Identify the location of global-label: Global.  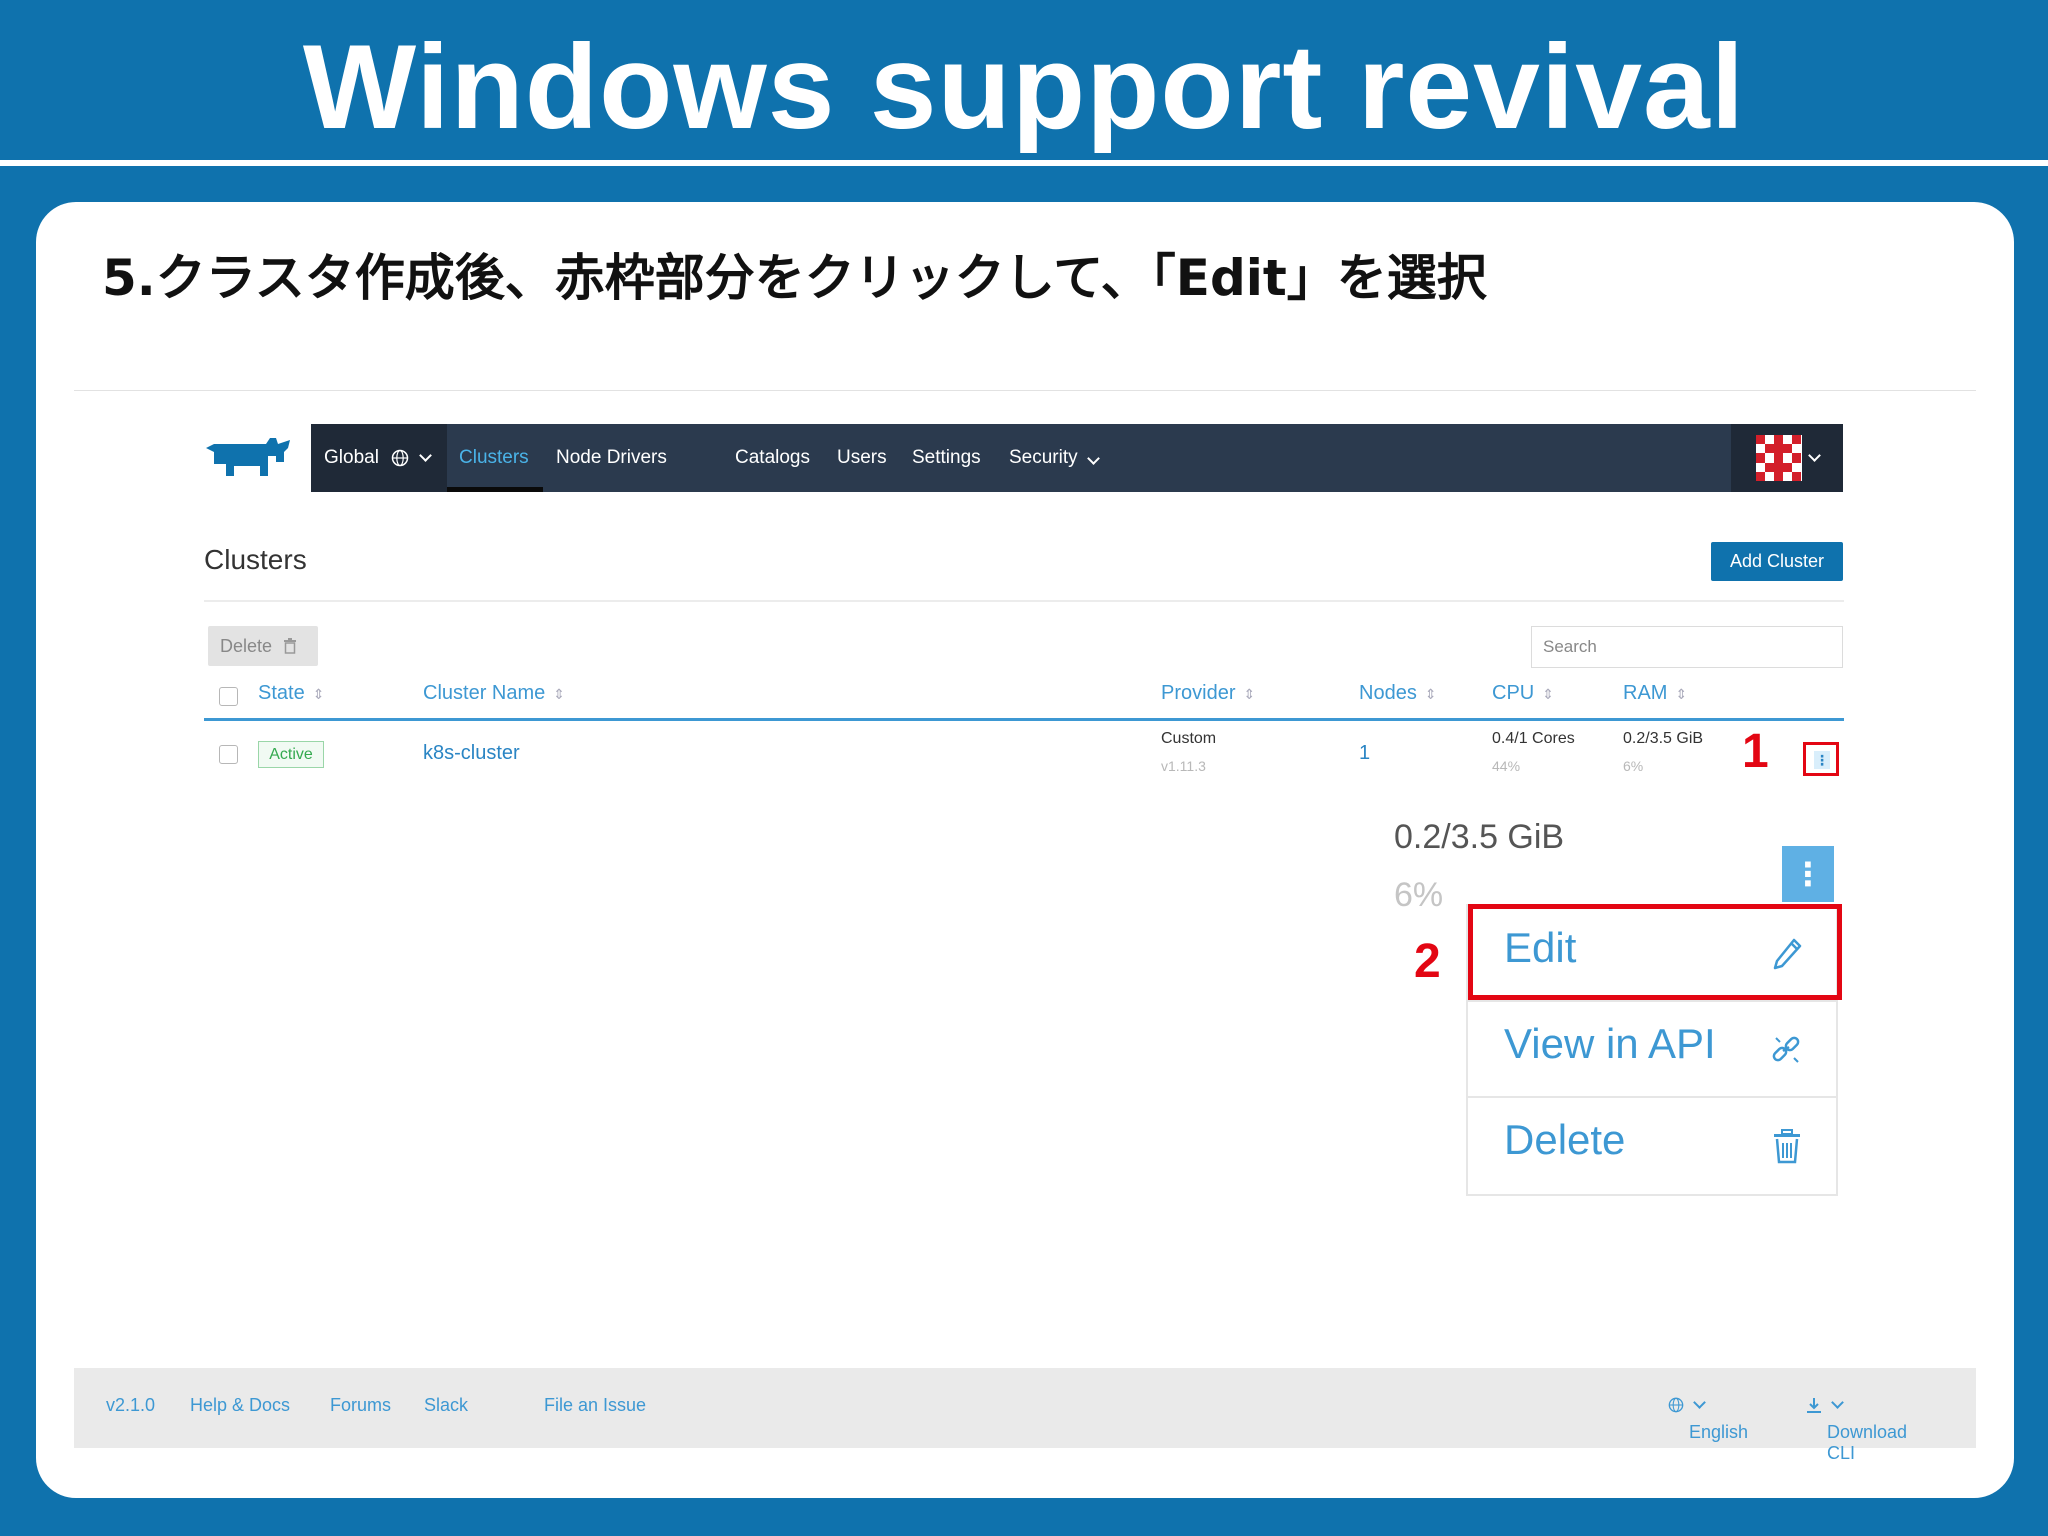
(351, 457).